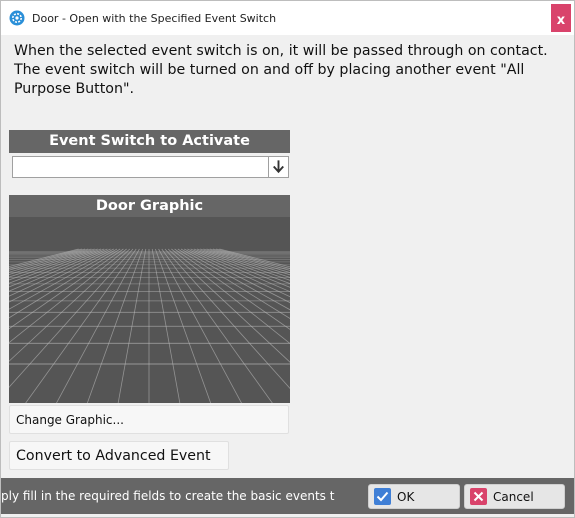 The width and height of the screenshot is (575, 518). What do you see at coordinates (119, 455) in the screenshot?
I see `convert-advanced-button: Convert to Advanced Event` at bounding box center [119, 455].